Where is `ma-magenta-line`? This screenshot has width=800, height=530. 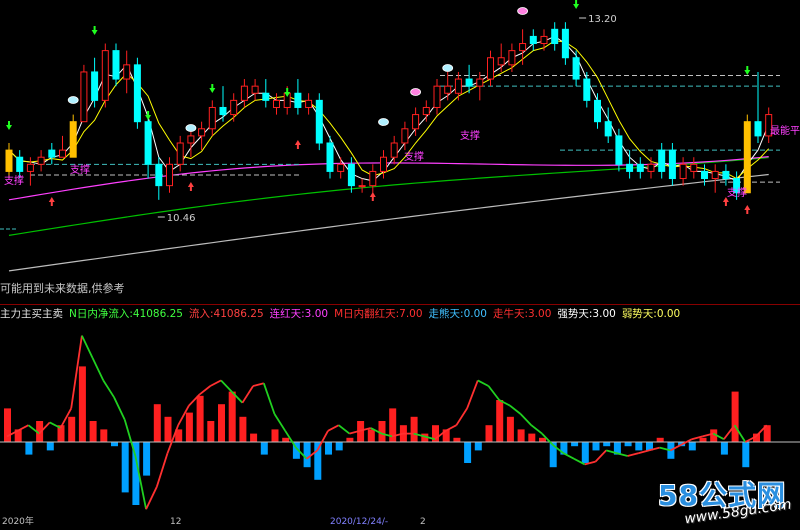
ma-magenta-line is located at coordinates (388, 178).